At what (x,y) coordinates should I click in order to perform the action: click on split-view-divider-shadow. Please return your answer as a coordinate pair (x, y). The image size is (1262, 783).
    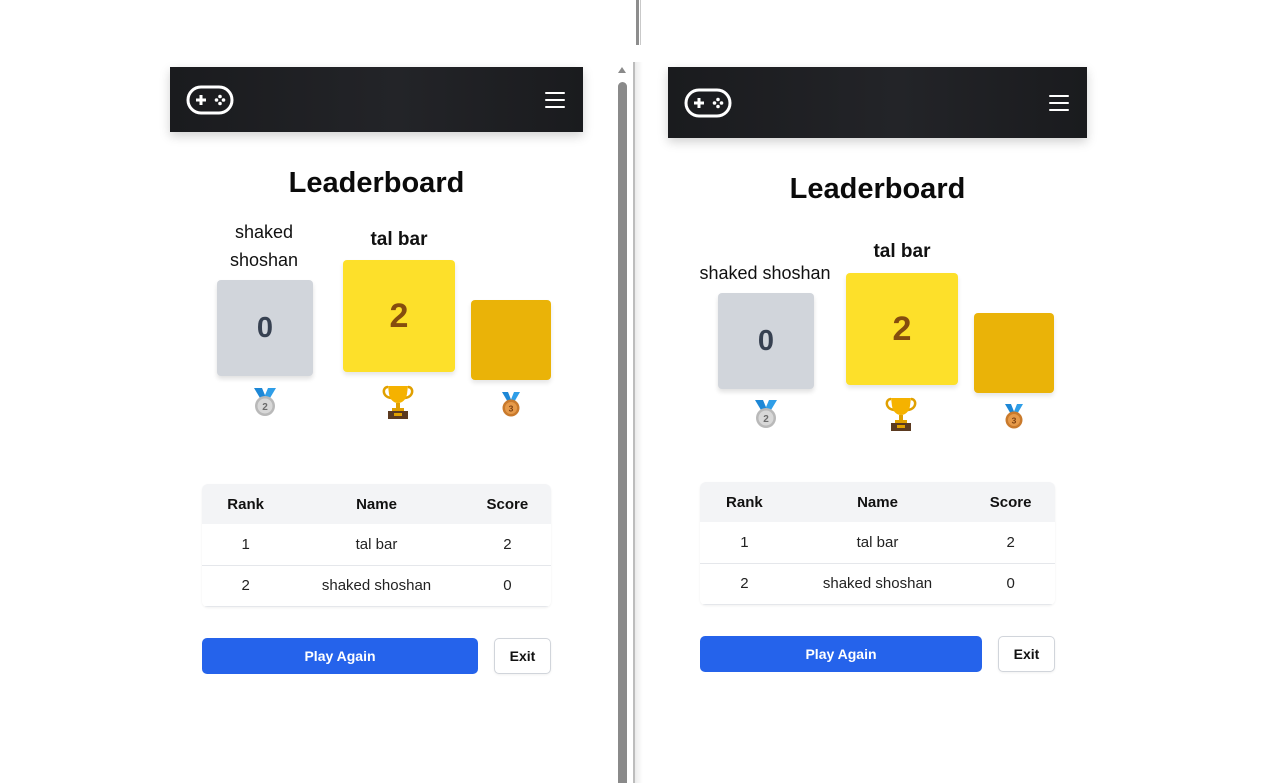
    Looking at the image, I should click on (639, 422).